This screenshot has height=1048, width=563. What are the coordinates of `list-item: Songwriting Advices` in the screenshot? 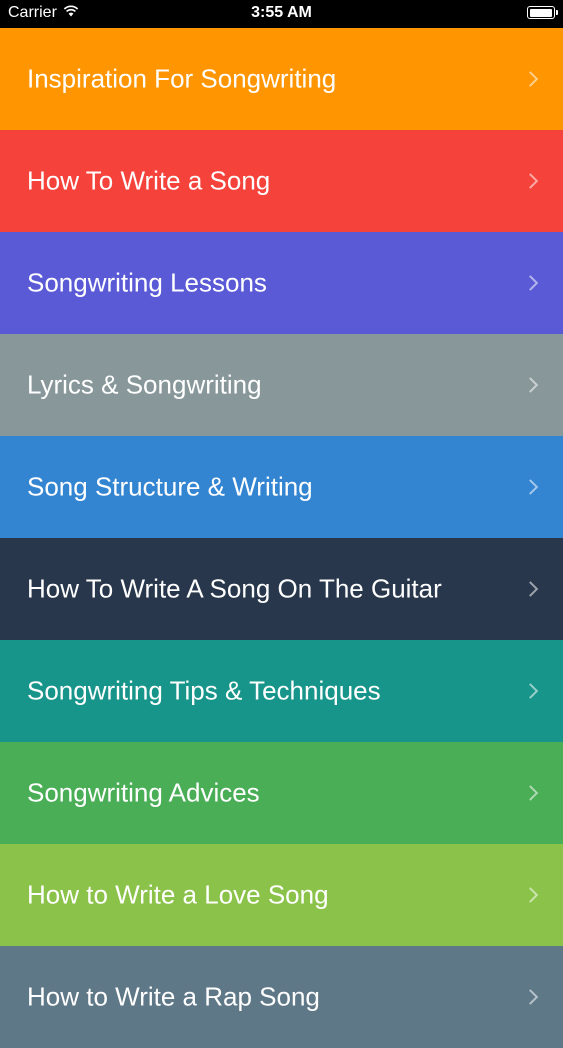 It's located at (281, 793).